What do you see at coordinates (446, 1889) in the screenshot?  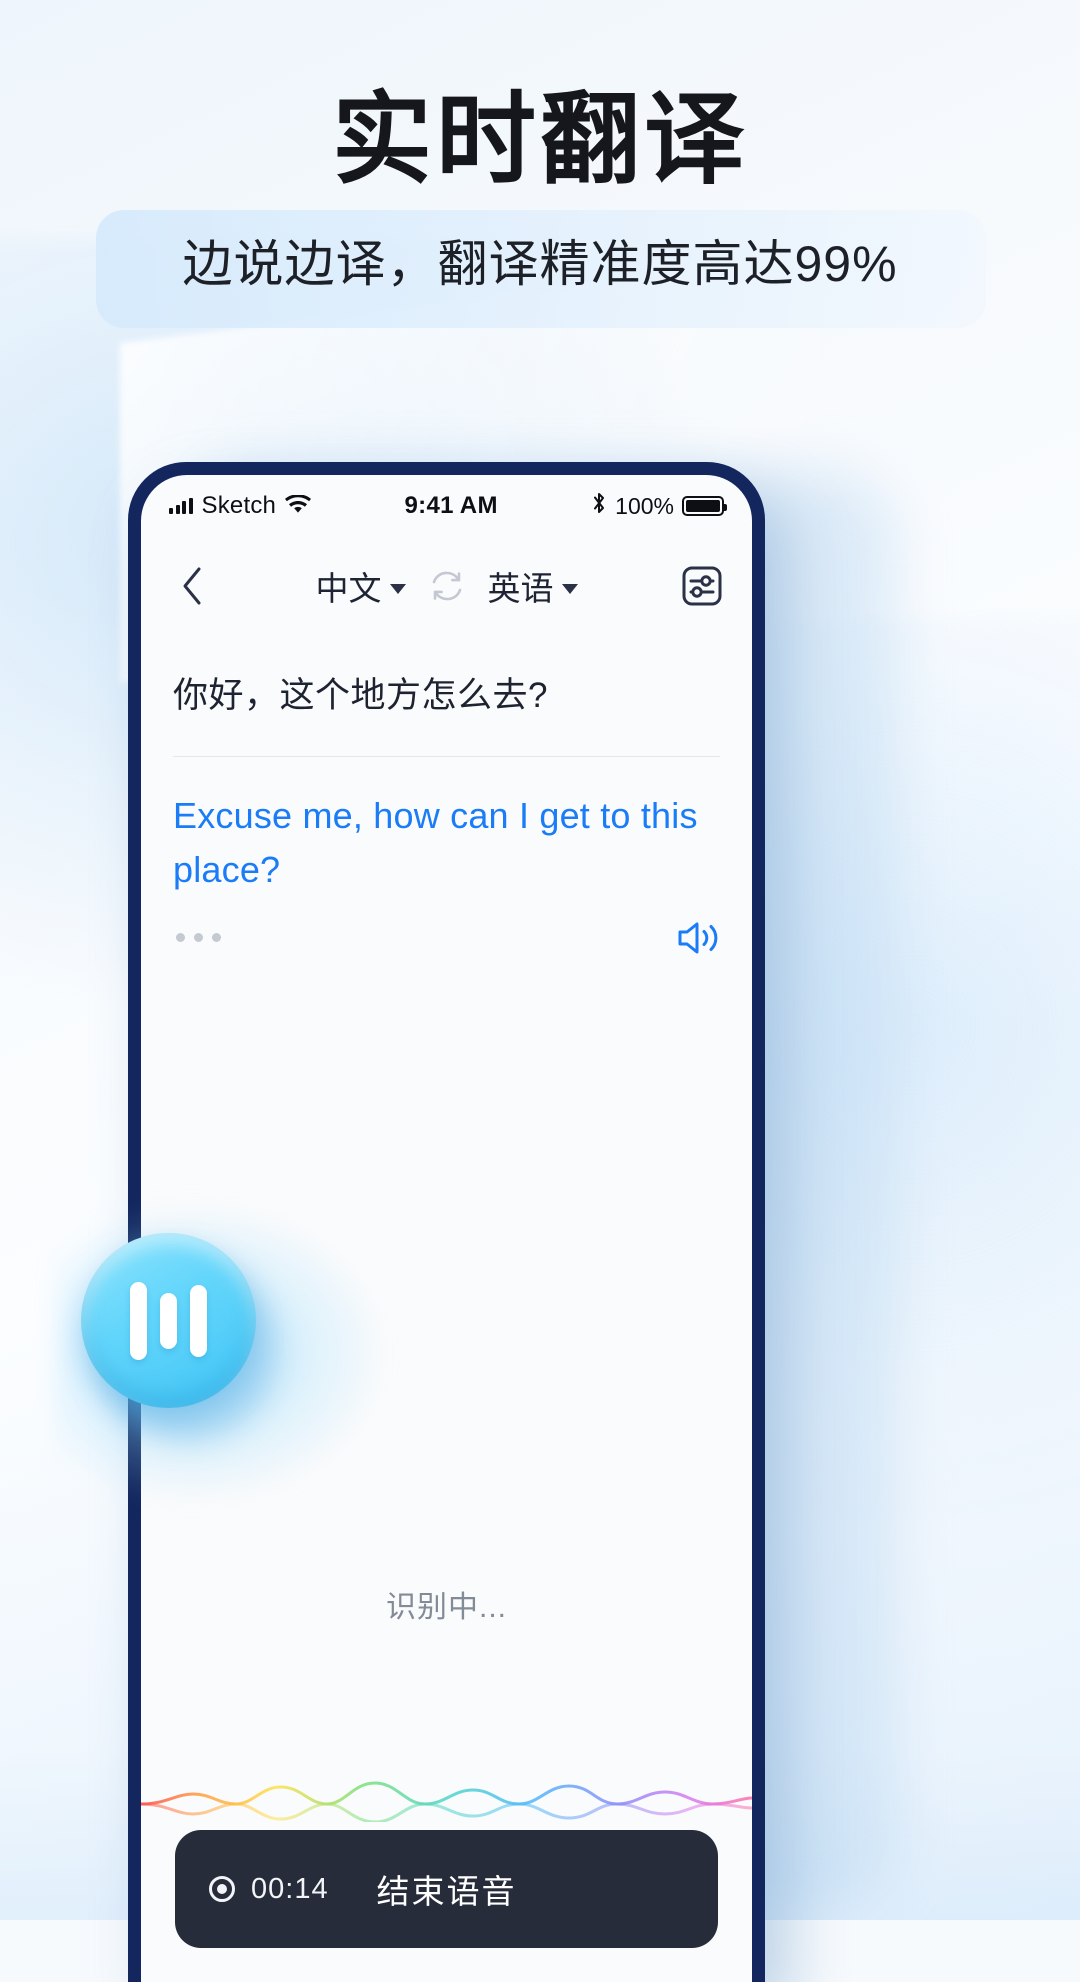 I see `stop-recording-button: 00:14 结束语音` at bounding box center [446, 1889].